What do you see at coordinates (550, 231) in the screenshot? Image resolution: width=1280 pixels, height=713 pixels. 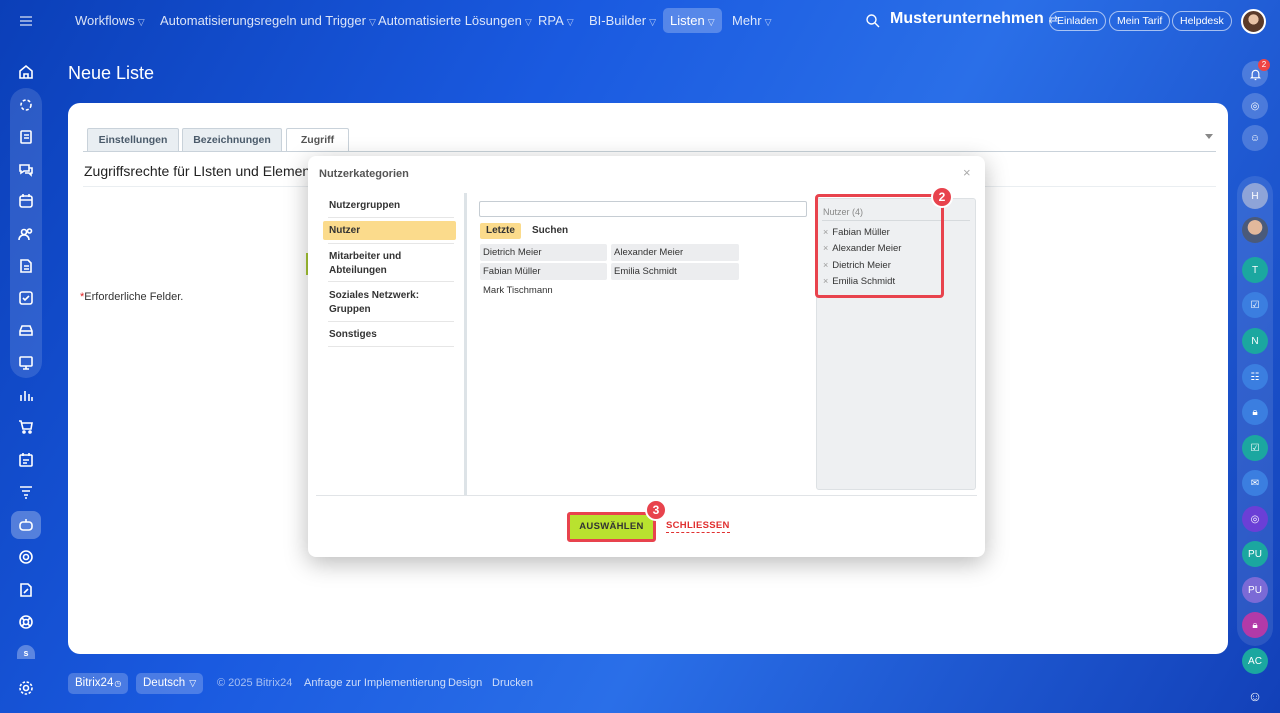 I see `subtab-search: Suchen` at bounding box center [550, 231].